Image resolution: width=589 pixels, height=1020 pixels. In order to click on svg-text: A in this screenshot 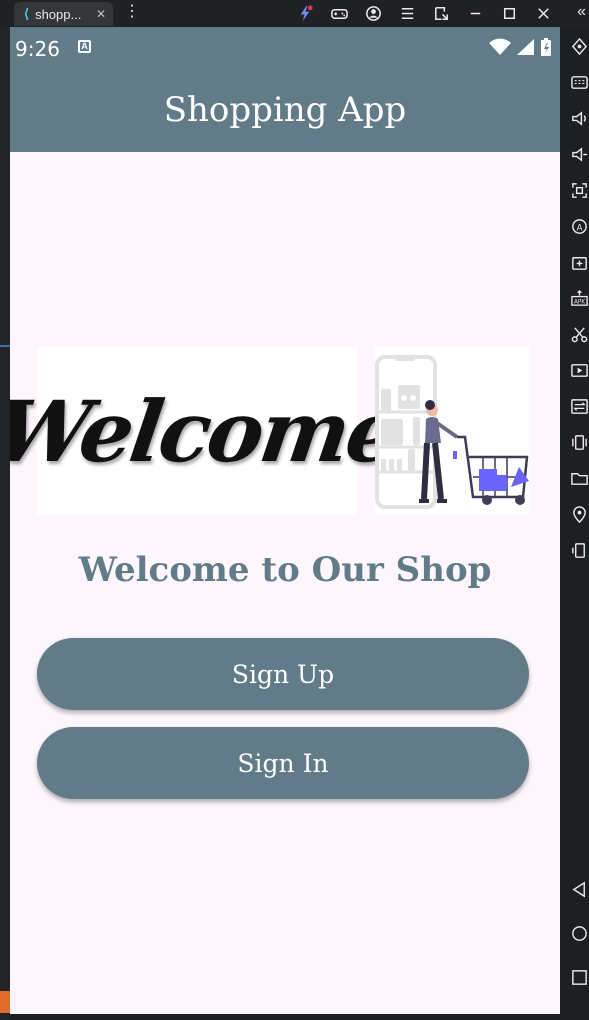, I will do `click(580, 228)`.